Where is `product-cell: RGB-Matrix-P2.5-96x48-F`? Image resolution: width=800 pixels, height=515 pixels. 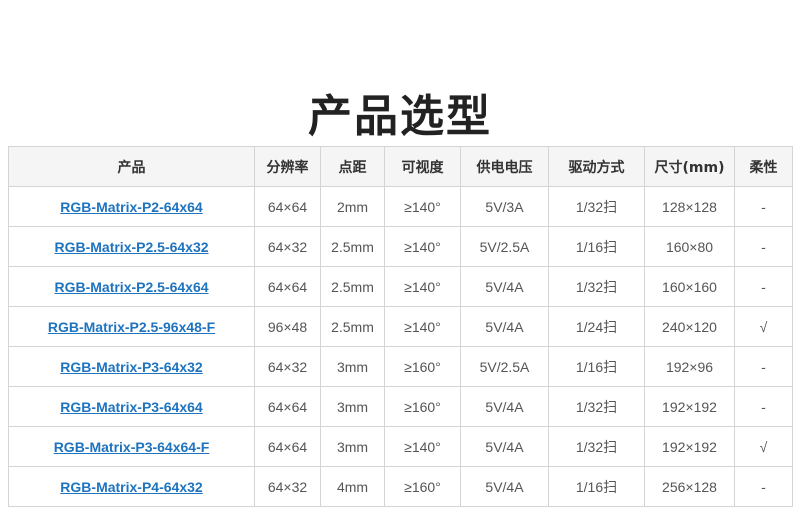 product-cell: RGB-Matrix-P2.5-96x48-F is located at coordinates (131, 326).